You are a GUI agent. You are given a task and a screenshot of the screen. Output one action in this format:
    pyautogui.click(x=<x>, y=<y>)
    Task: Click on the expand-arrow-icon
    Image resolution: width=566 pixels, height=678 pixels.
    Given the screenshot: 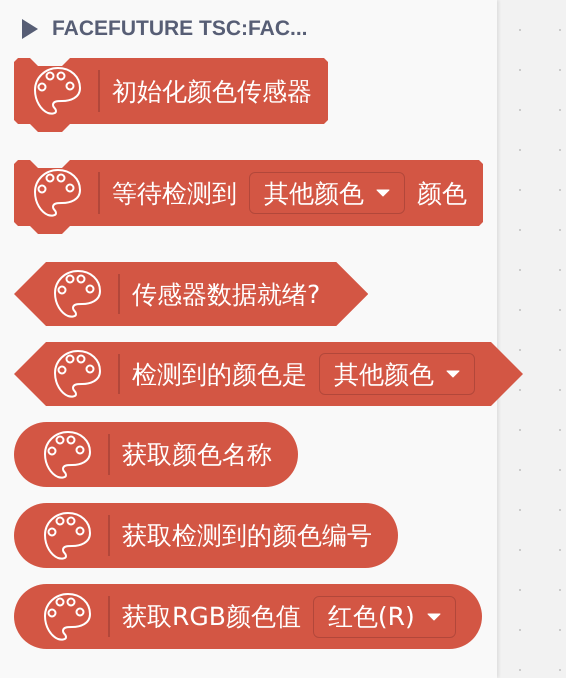 What is the action you would take?
    pyautogui.click(x=30, y=29)
    